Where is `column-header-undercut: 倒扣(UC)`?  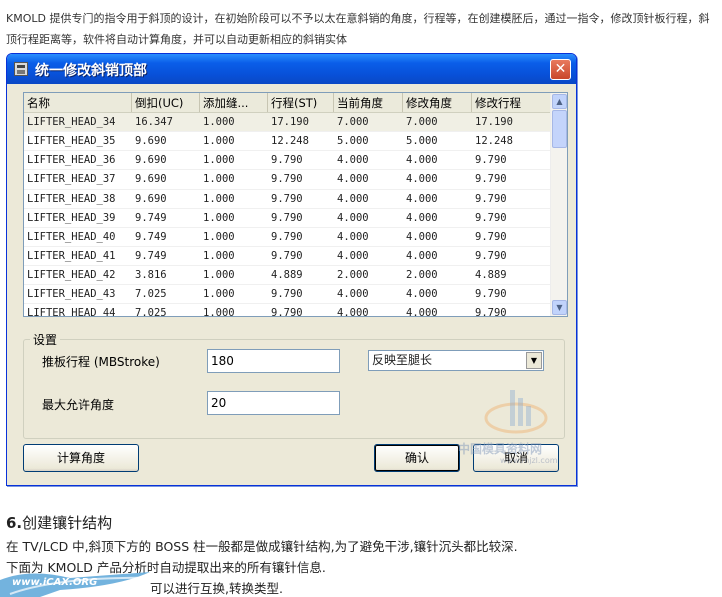
column-header-undercut: 倒扣(UC) is located at coordinates (166, 102).